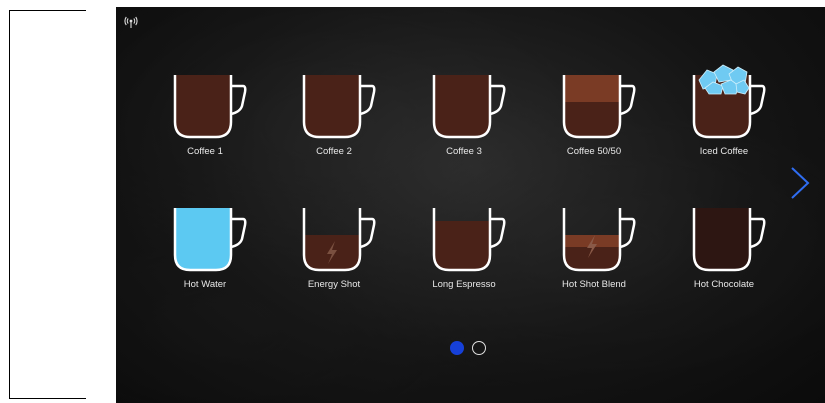 The height and width of the screenshot is (403, 825). I want to click on drink-label: Hot Chocolate, so click(724, 284).